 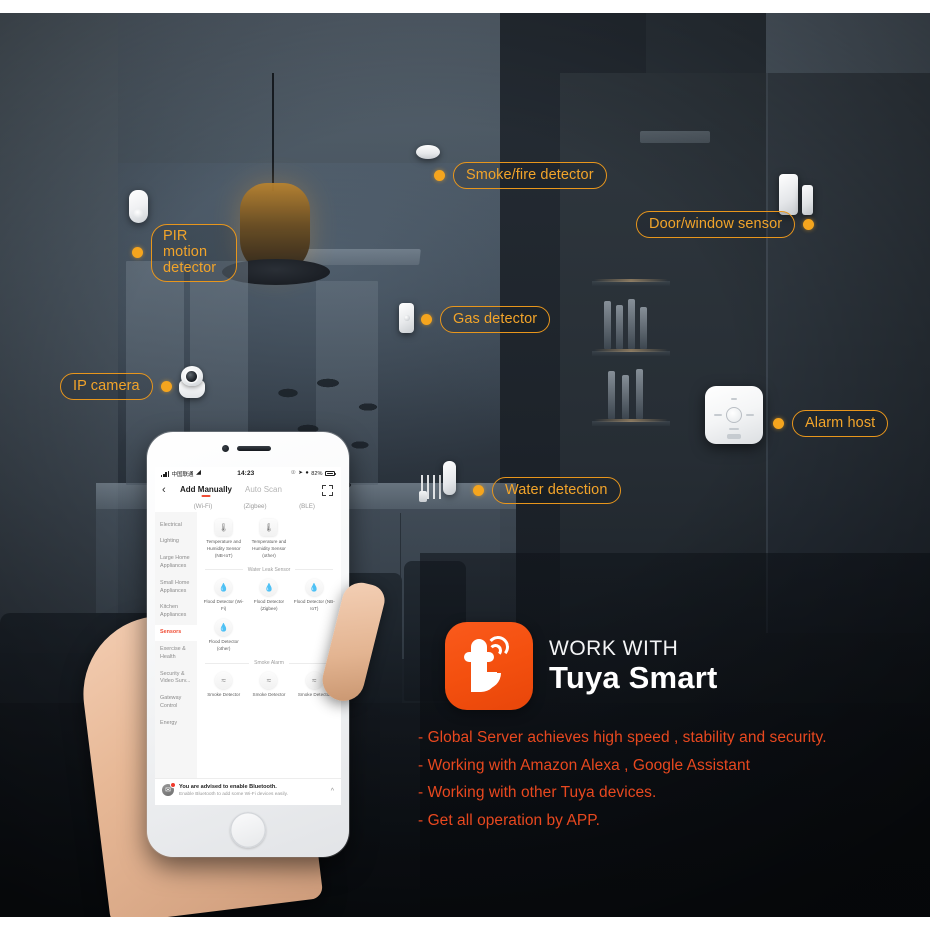 What do you see at coordinates (176, 653) in the screenshot?
I see `sidebar-item-exercise-health: Exercise & Health` at bounding box center [176, 653].